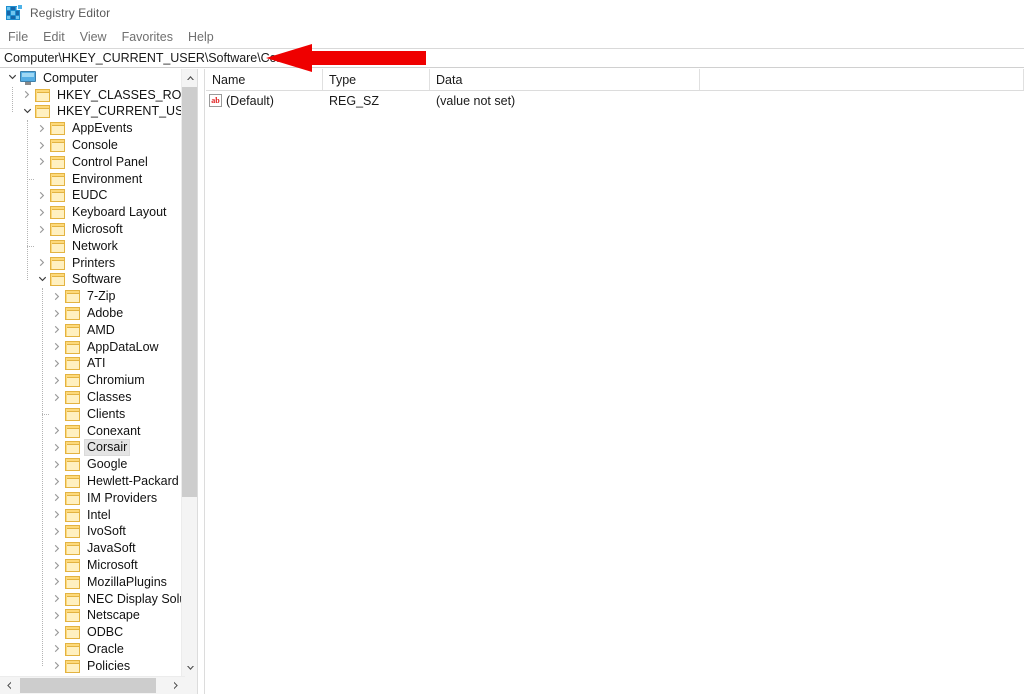  Describe the element at coordinates (91, 364) in the screenshot. I see `tree-node: ATI` at that location.